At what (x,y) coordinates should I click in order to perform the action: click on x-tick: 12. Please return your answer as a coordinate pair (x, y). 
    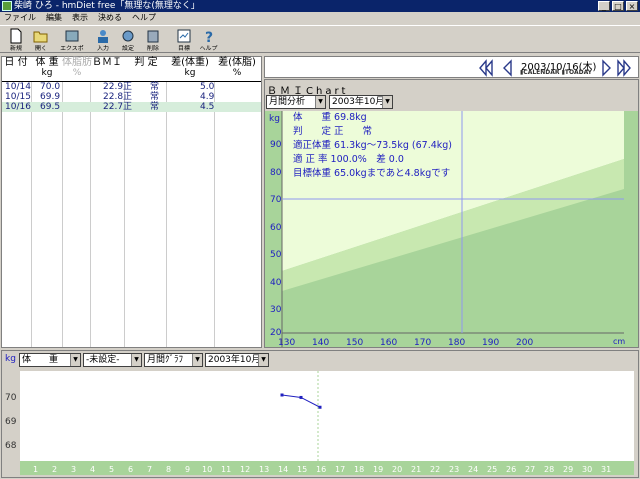
    Looking at the image, I should click on (245, 469).